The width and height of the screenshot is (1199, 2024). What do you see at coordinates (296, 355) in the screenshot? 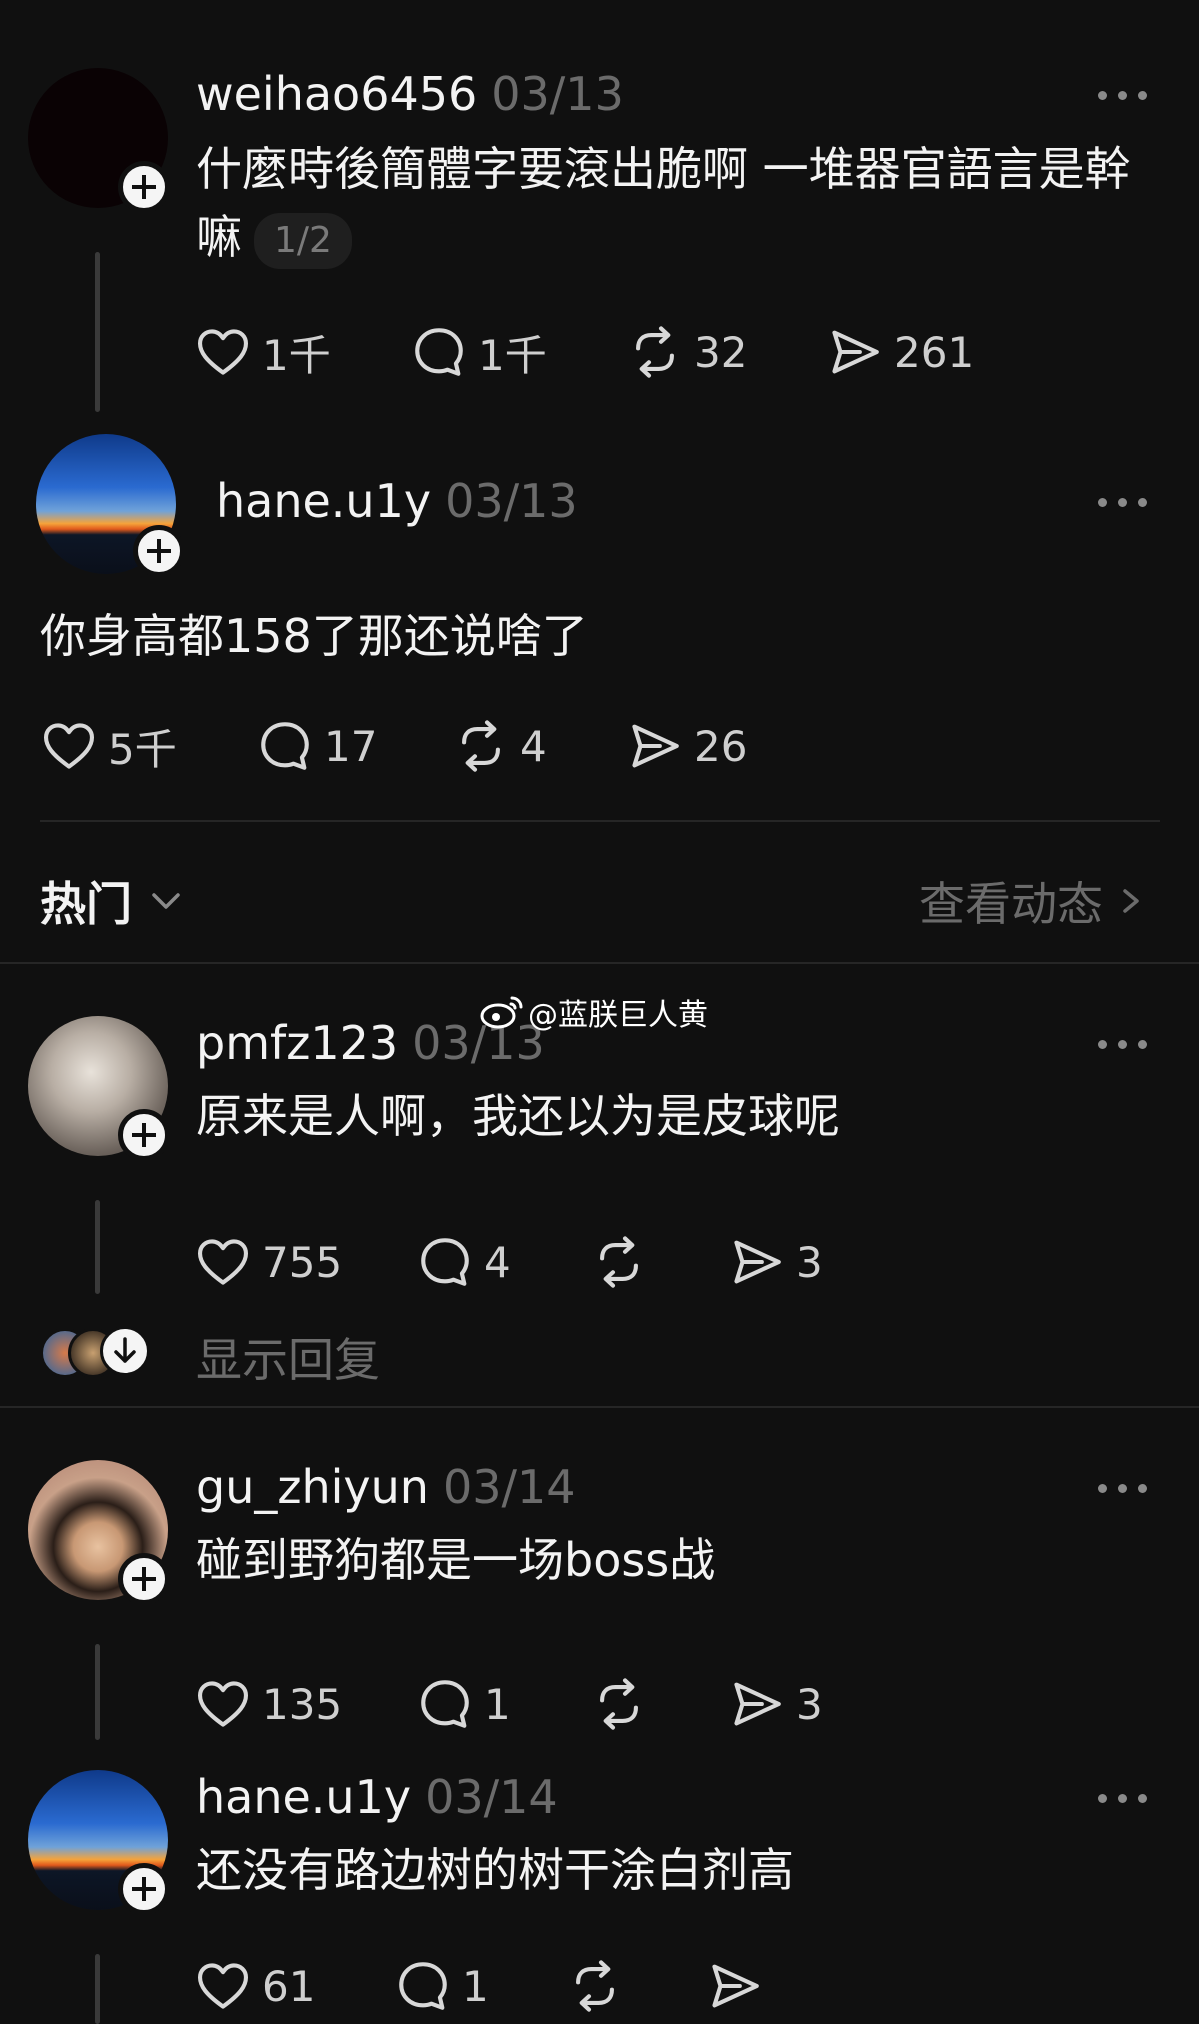
I see `like-count: 1千` at bounding box center [296, 355].